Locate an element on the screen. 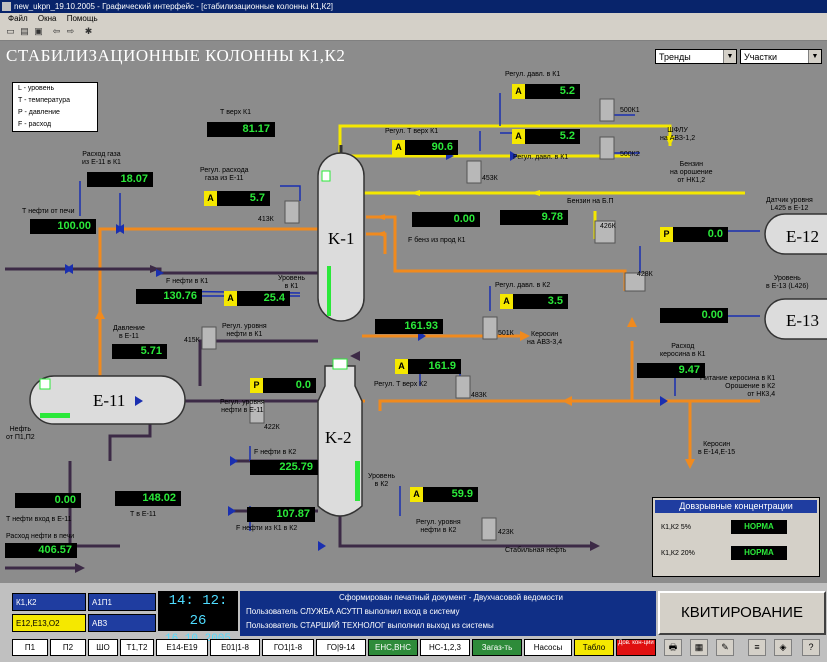 The height and width of the screenshot is (662, 827). label-413k: 413К is located at coordinates (266, 219).